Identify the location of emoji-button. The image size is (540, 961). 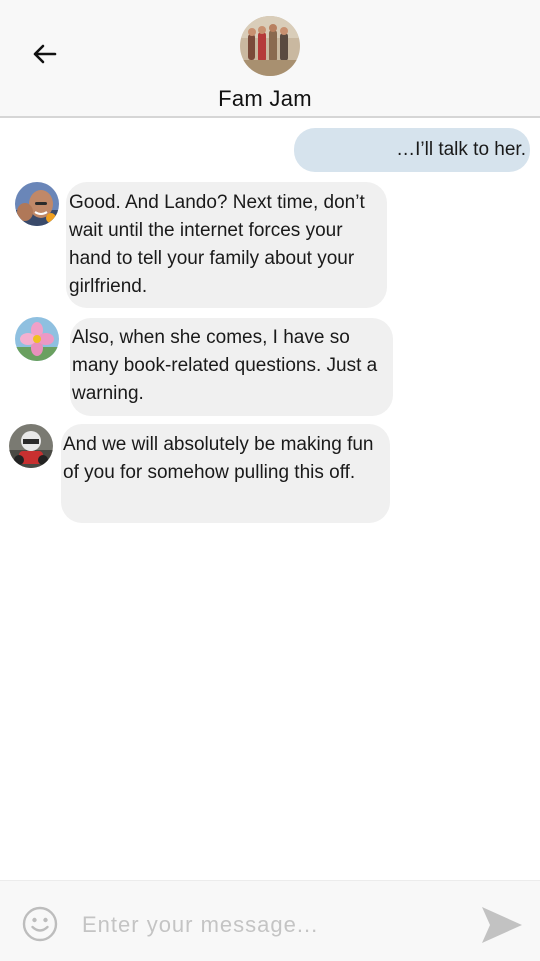
(40, 924).